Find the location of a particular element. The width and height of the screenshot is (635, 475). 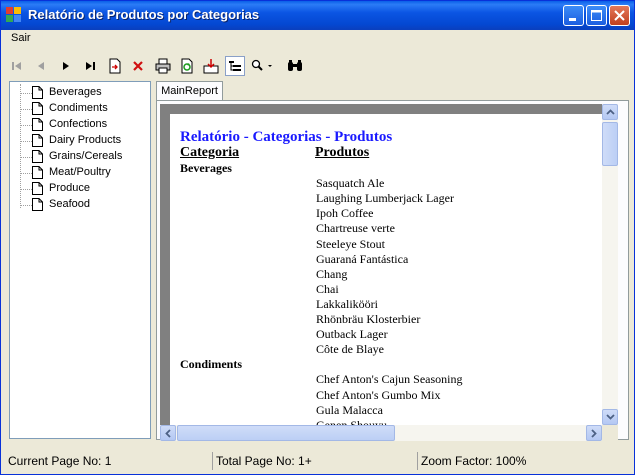

product-row: Côte de Blaye is located at coordinates (350, 349).